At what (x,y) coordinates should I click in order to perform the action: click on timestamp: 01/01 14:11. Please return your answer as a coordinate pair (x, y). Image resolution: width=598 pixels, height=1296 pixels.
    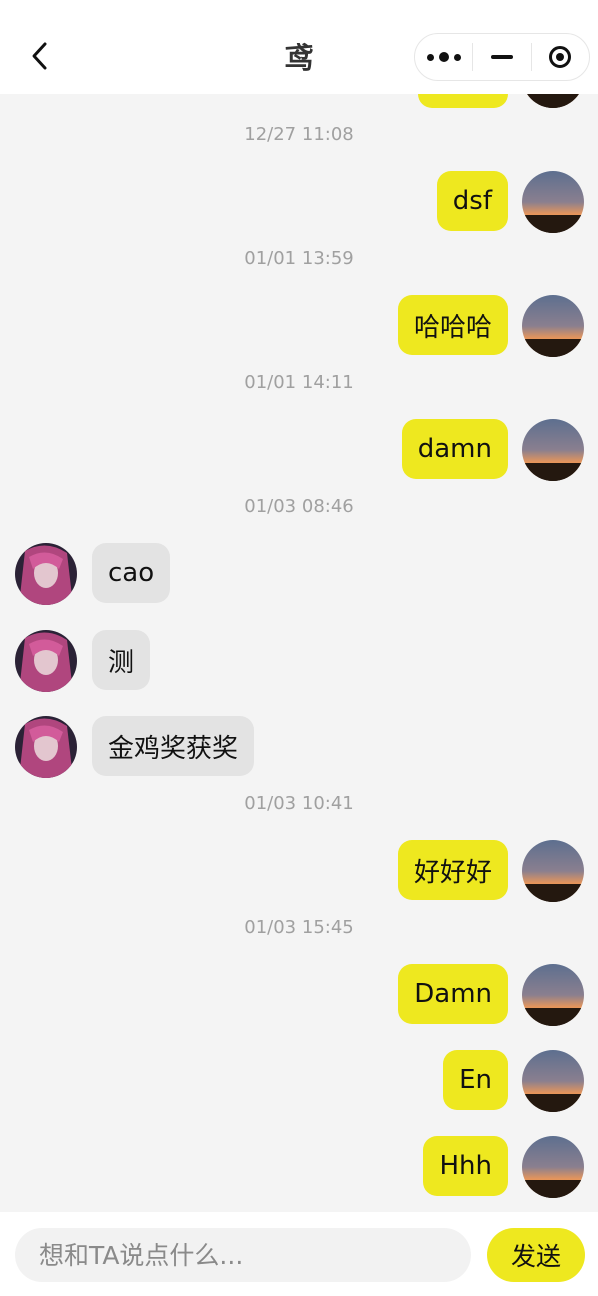
    Looking at the image, I should click on (299, 382).